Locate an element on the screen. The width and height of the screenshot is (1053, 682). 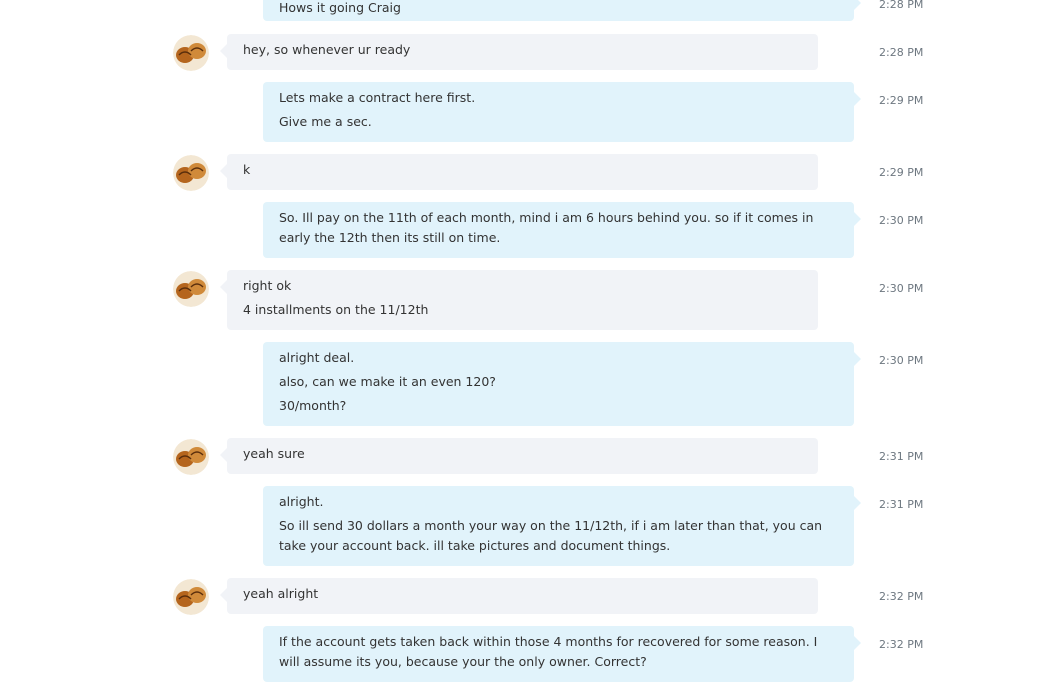
message-text: 4 installments on the 11/12th is located at coordinates (336, 309).